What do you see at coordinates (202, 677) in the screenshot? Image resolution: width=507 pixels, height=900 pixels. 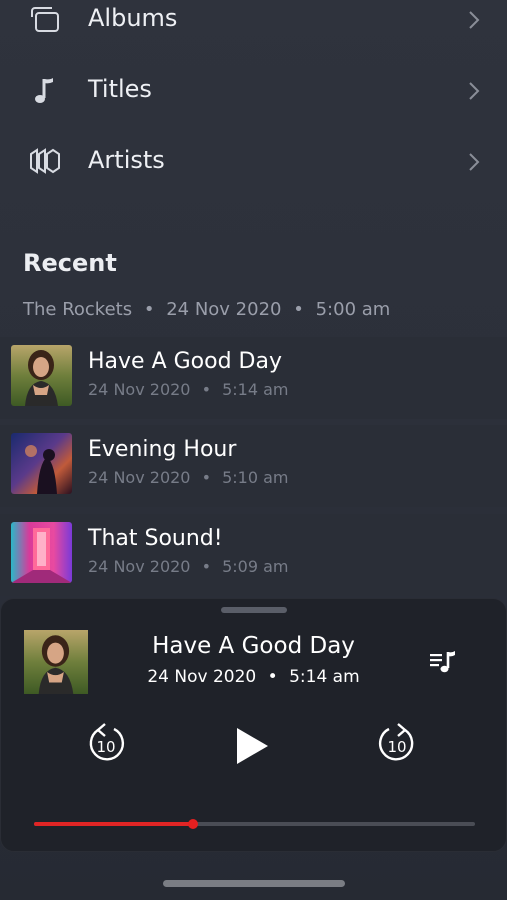 I see `now-playing-date: 24 Nov 2020` at bounding box center [202, 677].